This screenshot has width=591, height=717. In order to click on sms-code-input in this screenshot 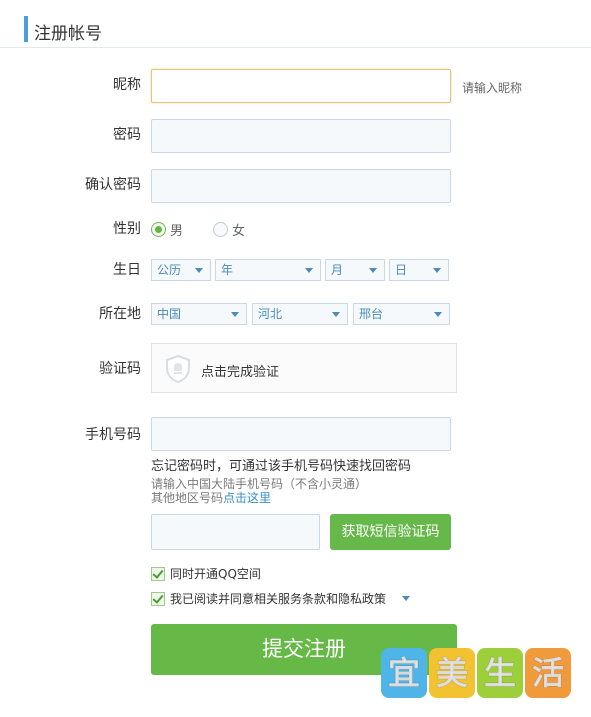, I will do `click(235, 532)`.